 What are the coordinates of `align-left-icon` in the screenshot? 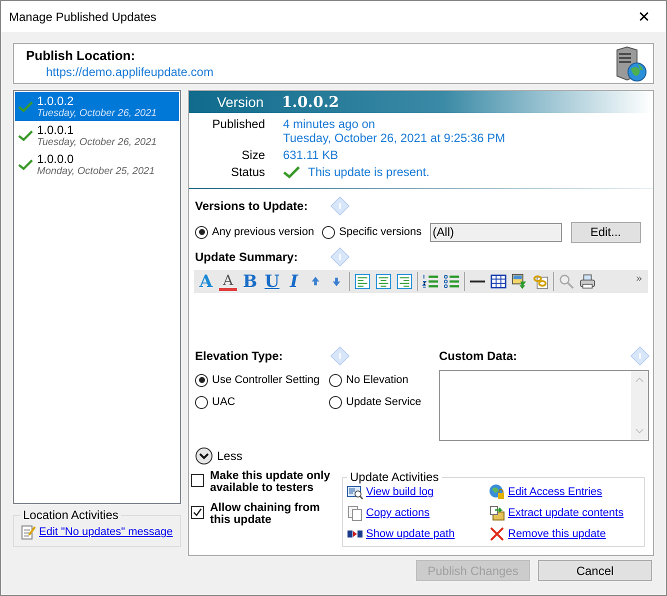 It's located at (362, 281).